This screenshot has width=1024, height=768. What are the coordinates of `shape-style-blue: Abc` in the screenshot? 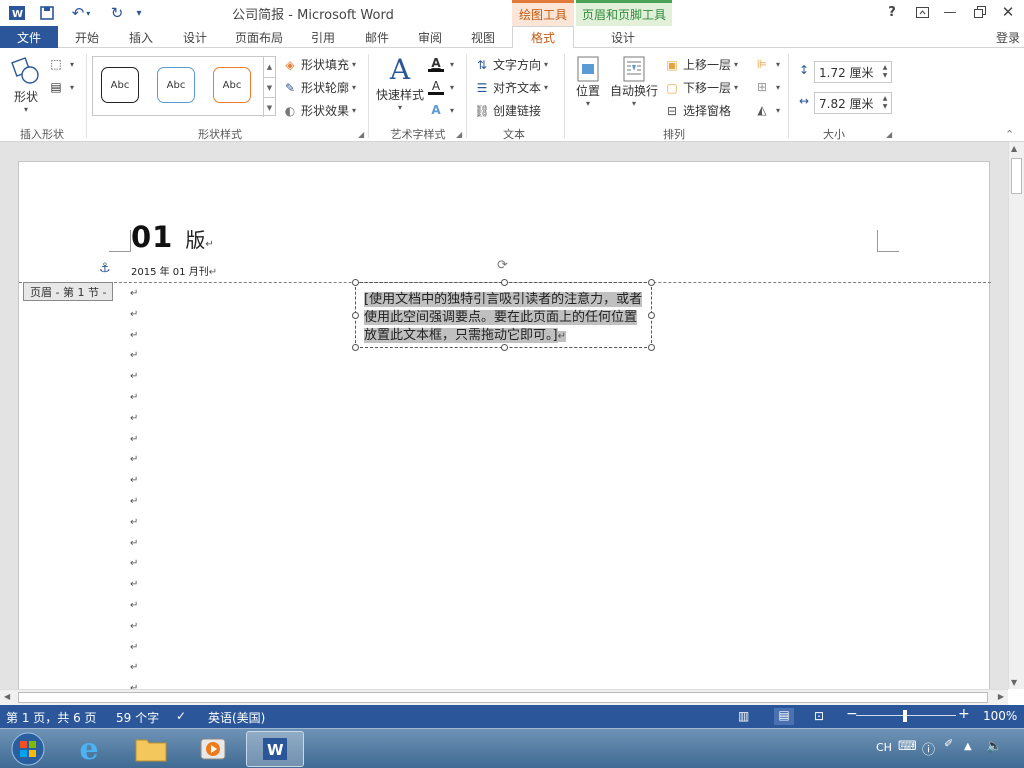 It's located at (176, 85).